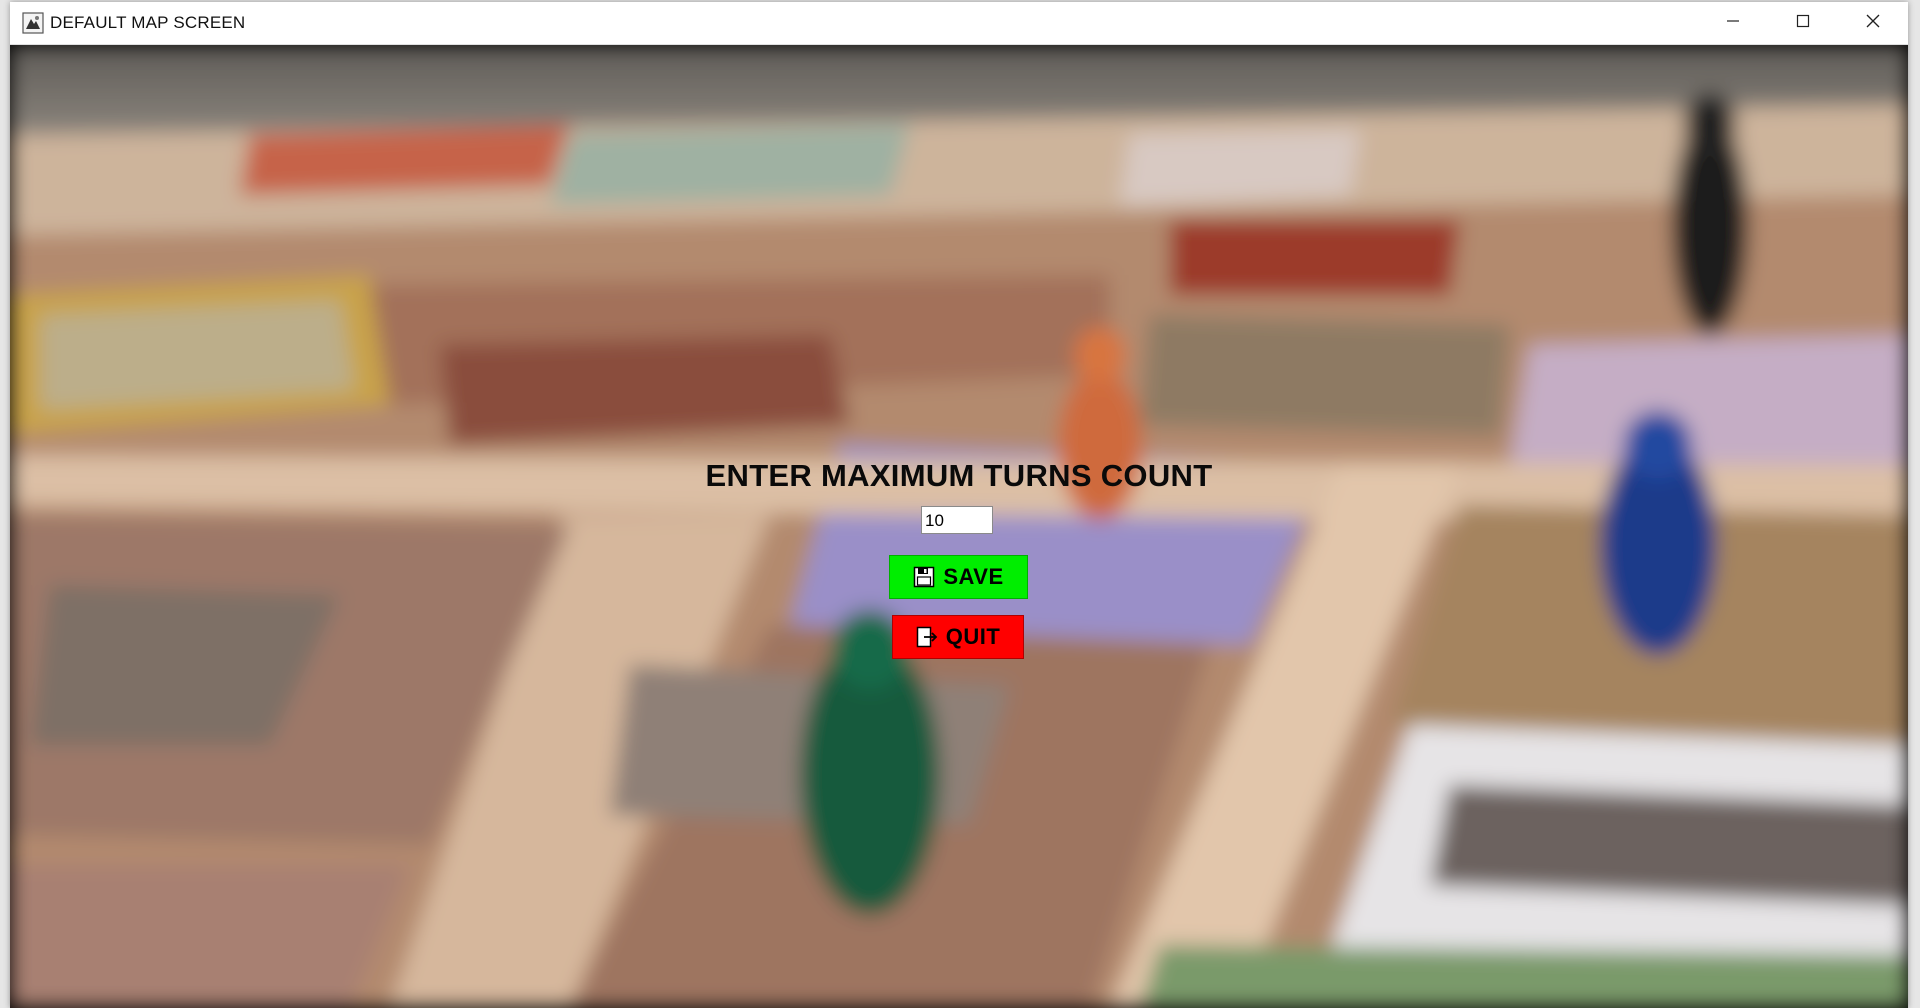 Image resolution: width=1920 pixels, height=1008 pixels. I want to click on window-controls, so click(1803, 23).